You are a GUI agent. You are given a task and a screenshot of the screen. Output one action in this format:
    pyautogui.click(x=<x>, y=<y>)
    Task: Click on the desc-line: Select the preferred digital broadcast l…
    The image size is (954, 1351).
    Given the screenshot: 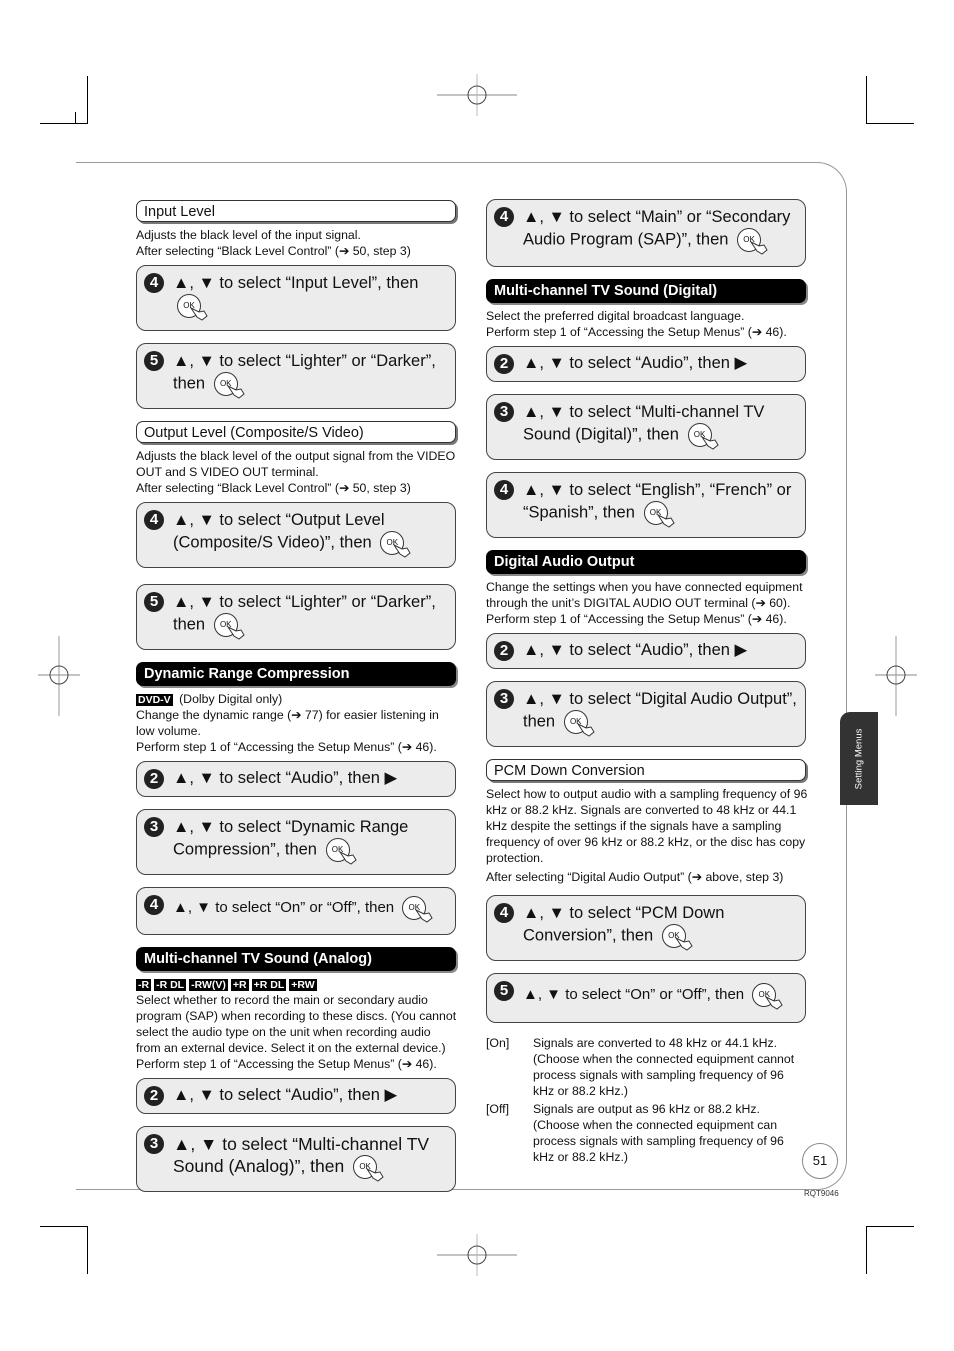 What is the action you would take?
    pyautogui.click(x=615, y=316)
    